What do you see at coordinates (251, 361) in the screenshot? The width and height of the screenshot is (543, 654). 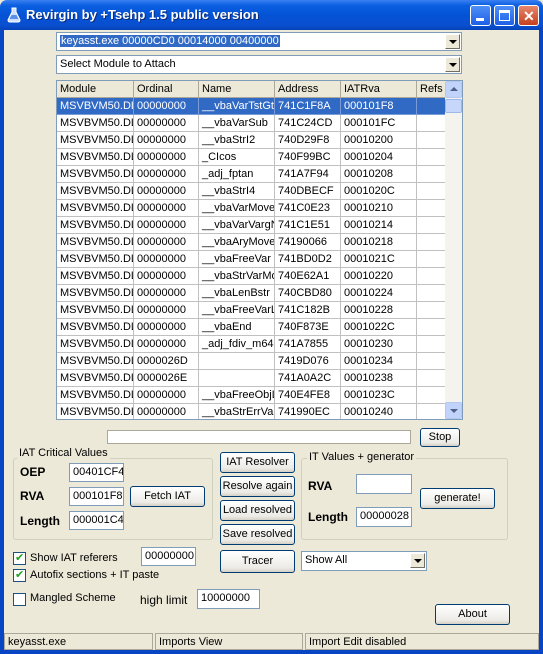 I see `table-row: MSVBVM50.DLL0000026D 7419D07600010234` at bounding box center [251, 361].